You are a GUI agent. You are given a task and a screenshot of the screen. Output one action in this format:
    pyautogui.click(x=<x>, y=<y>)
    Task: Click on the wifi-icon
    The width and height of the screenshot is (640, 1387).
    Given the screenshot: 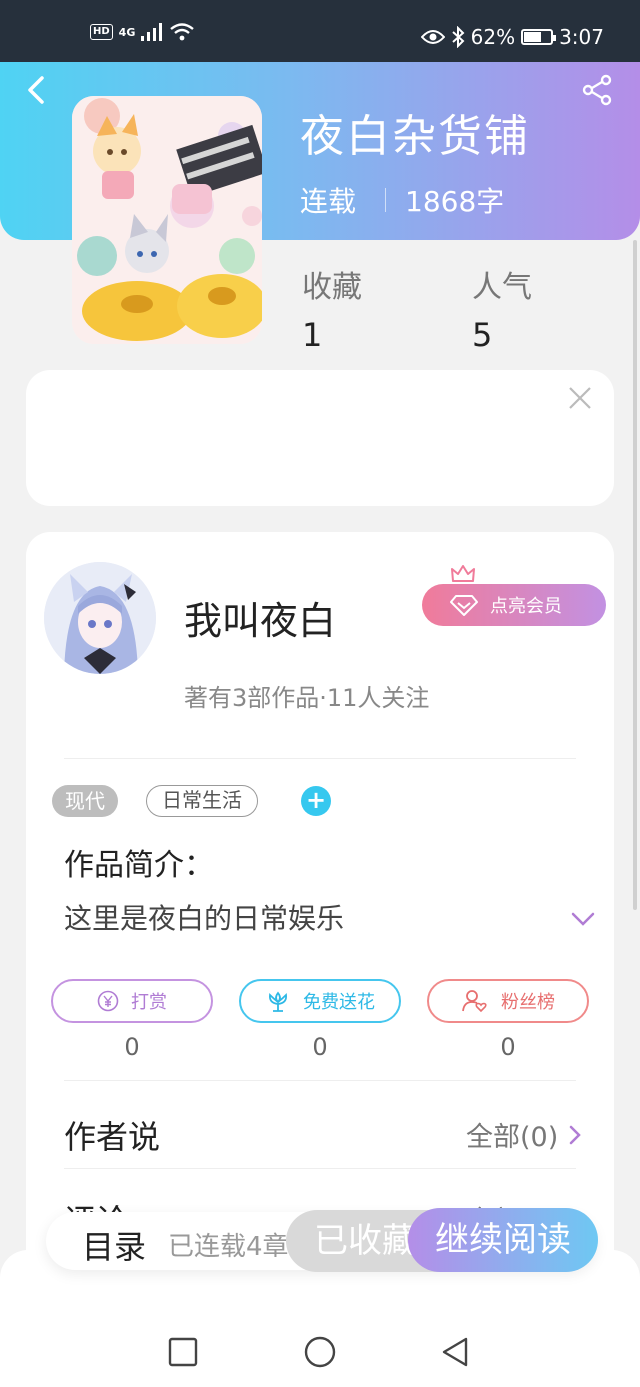 What is the action you would take?
    pyautogui.click(x=182, y=32)
    